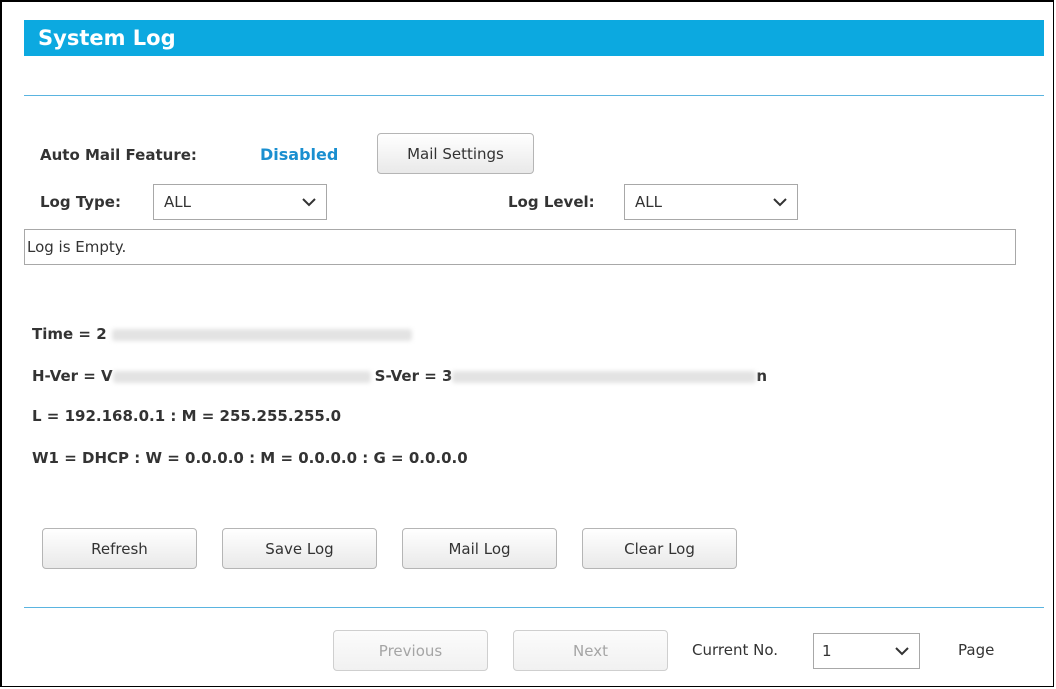  What do you see at coordinates (72, 376) in the screenshot?
I see `hver-text: H-Ver = V` at bounding box center [72, 376].